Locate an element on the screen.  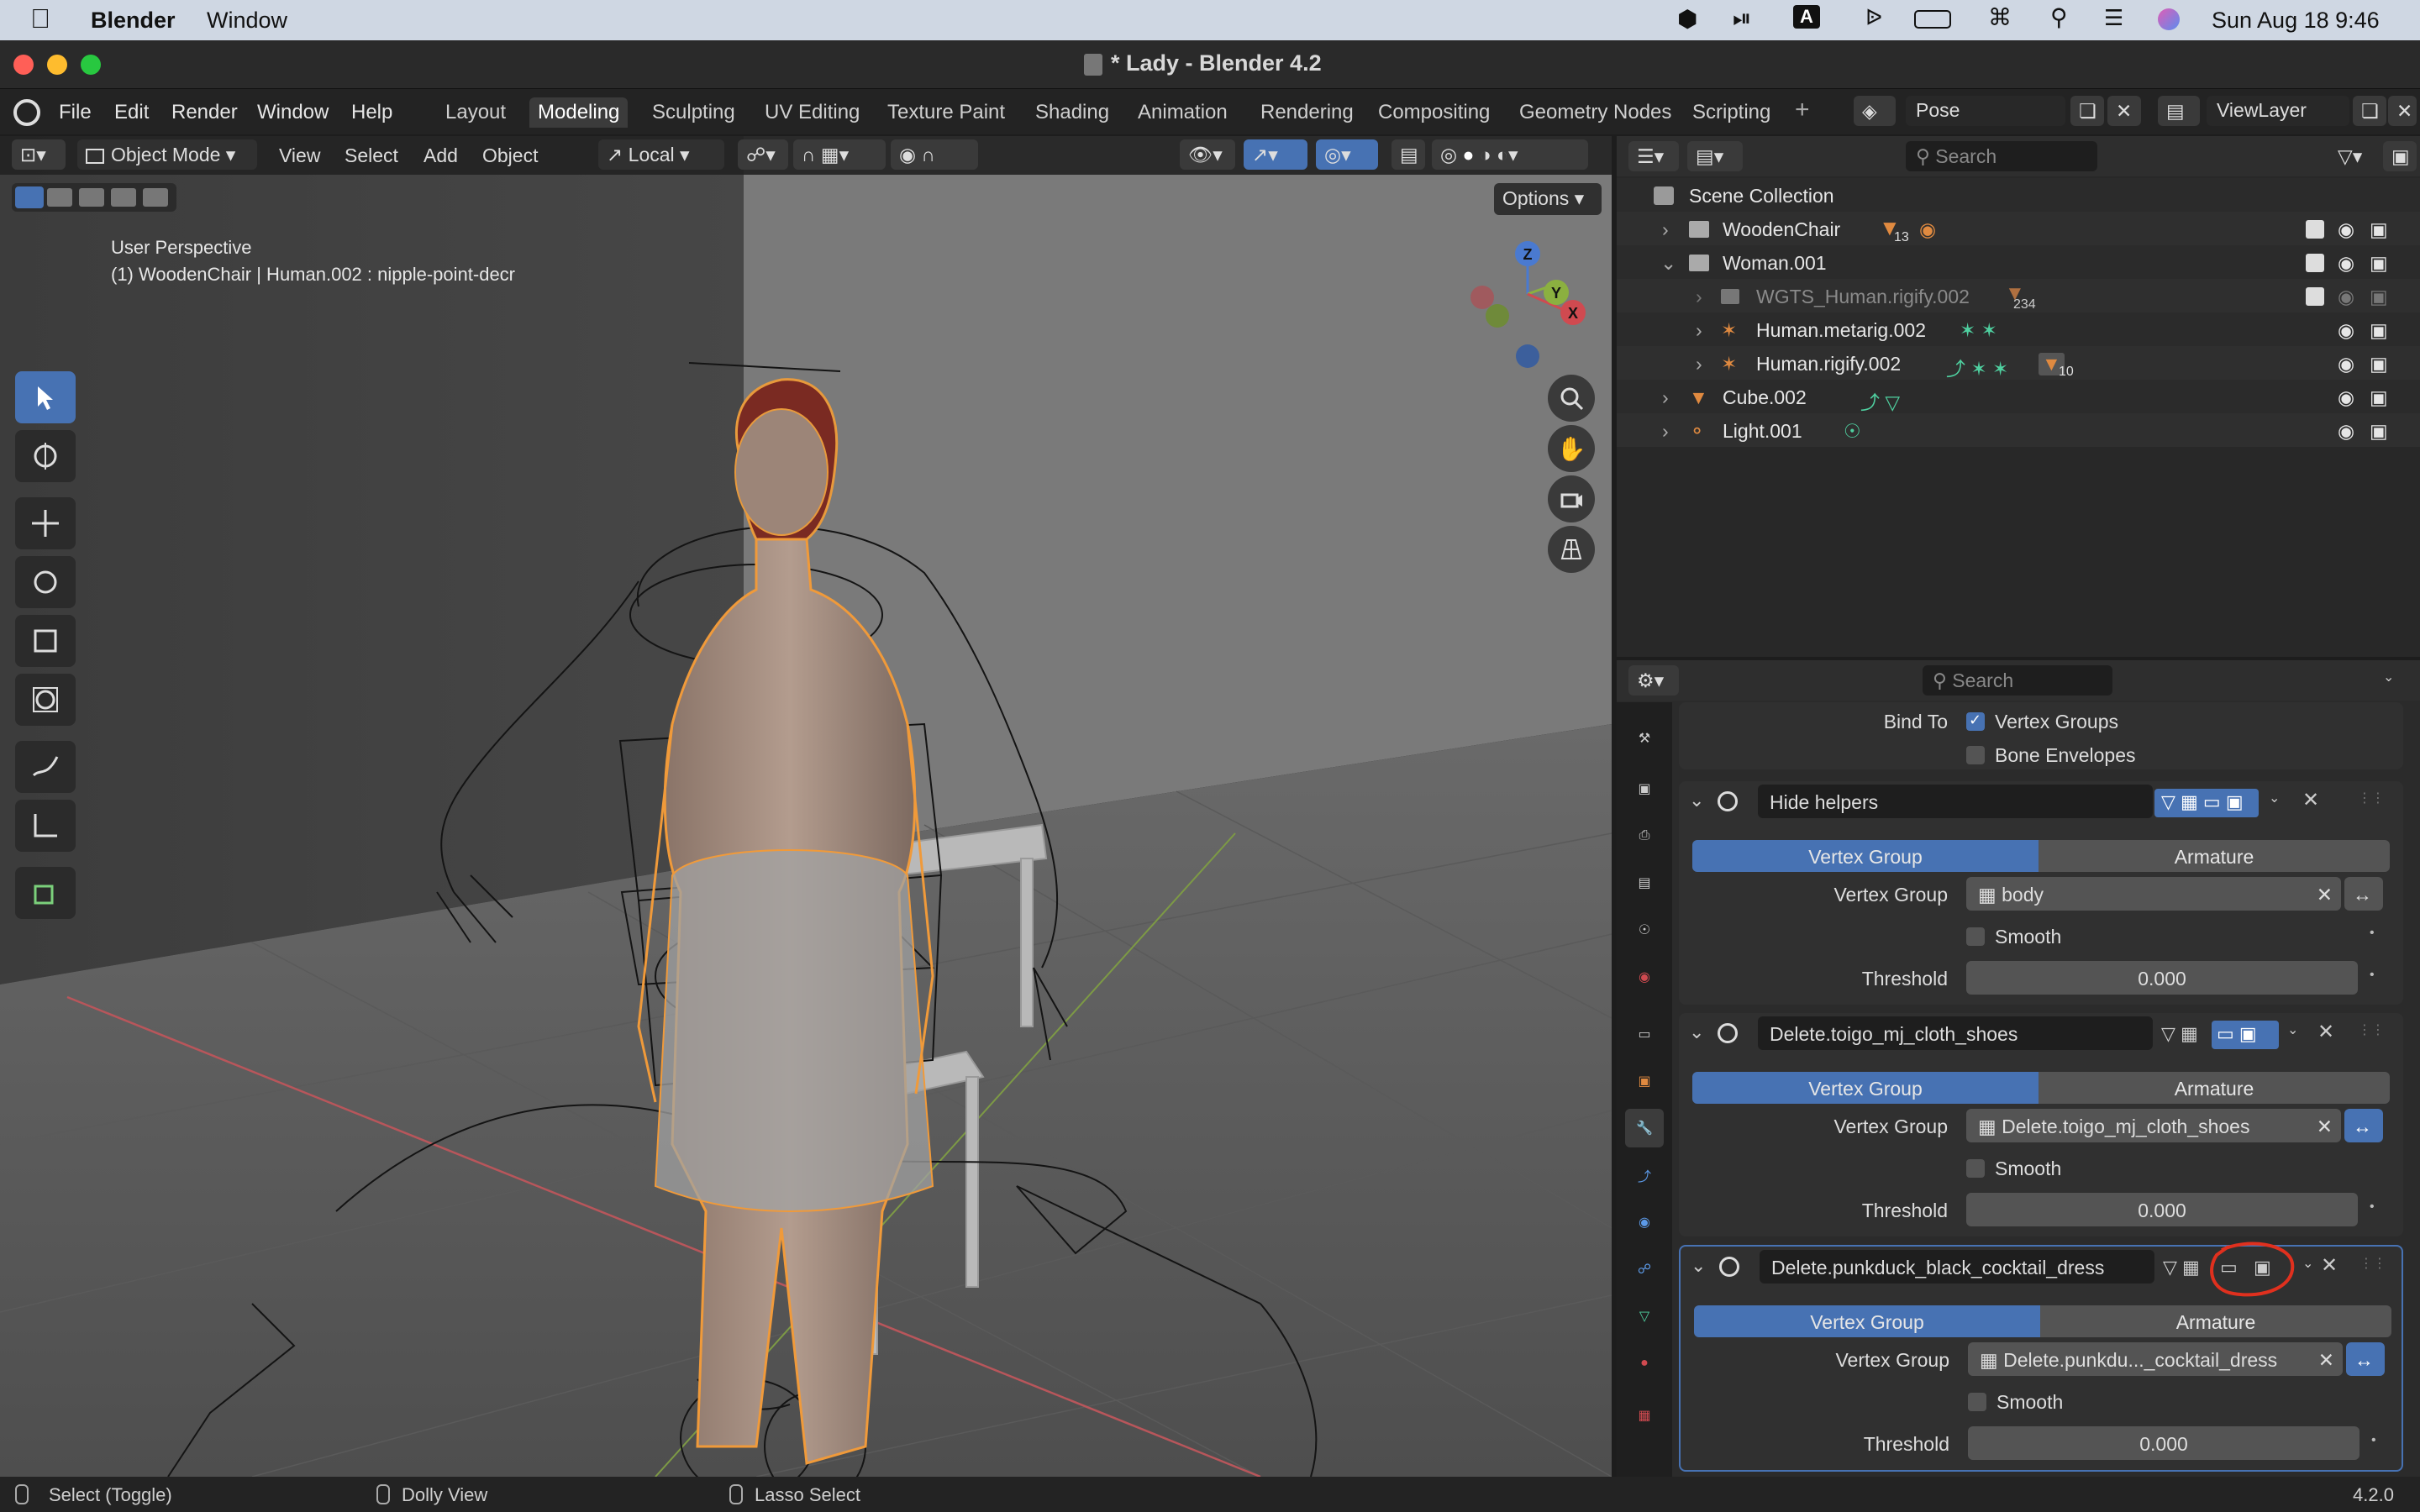
camera-view-icon is located at coordinates (1571, 498).